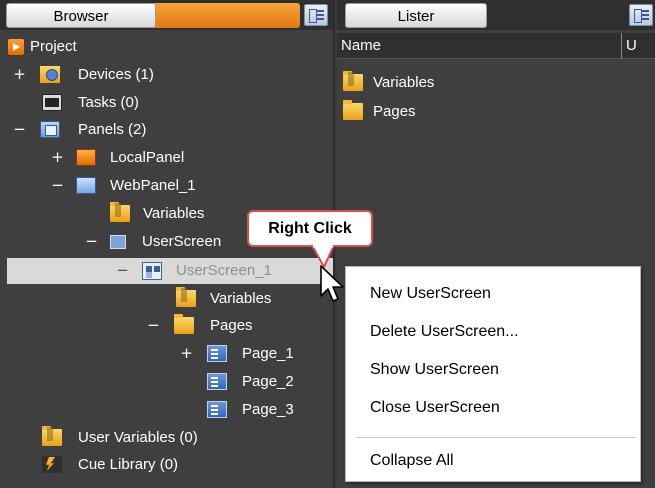 This screenshot has width=655, height=488. I want to click on lister-tab-bar: Lister, so click(496, 15).